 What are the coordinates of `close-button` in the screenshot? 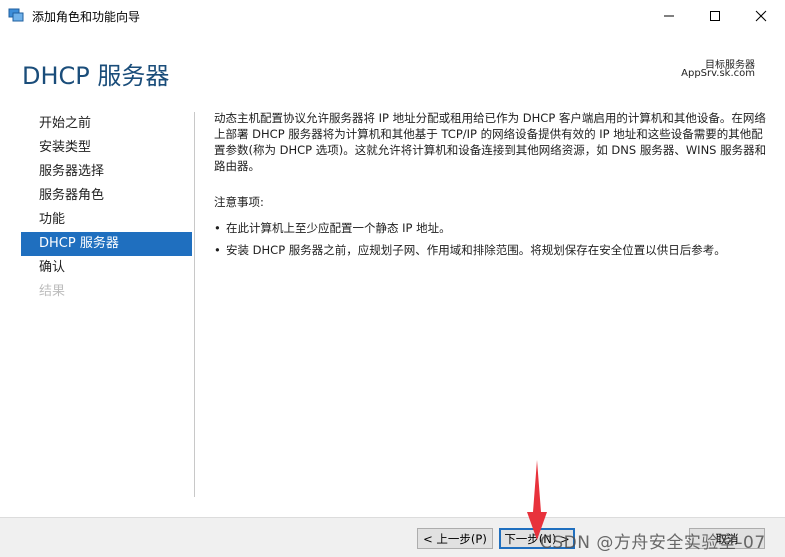 It's located at (761, 15).